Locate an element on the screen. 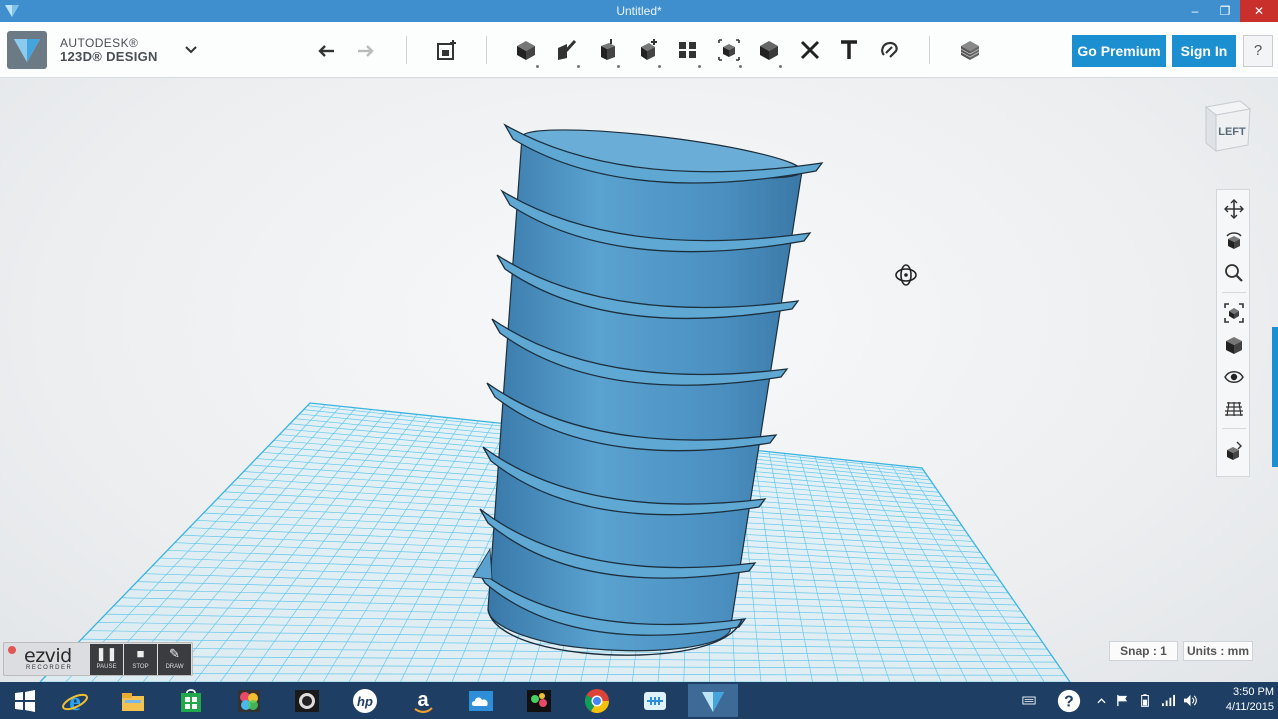 The height and width of the screenshot is (719, 1278). text-button is located at coordinates (849, 50).